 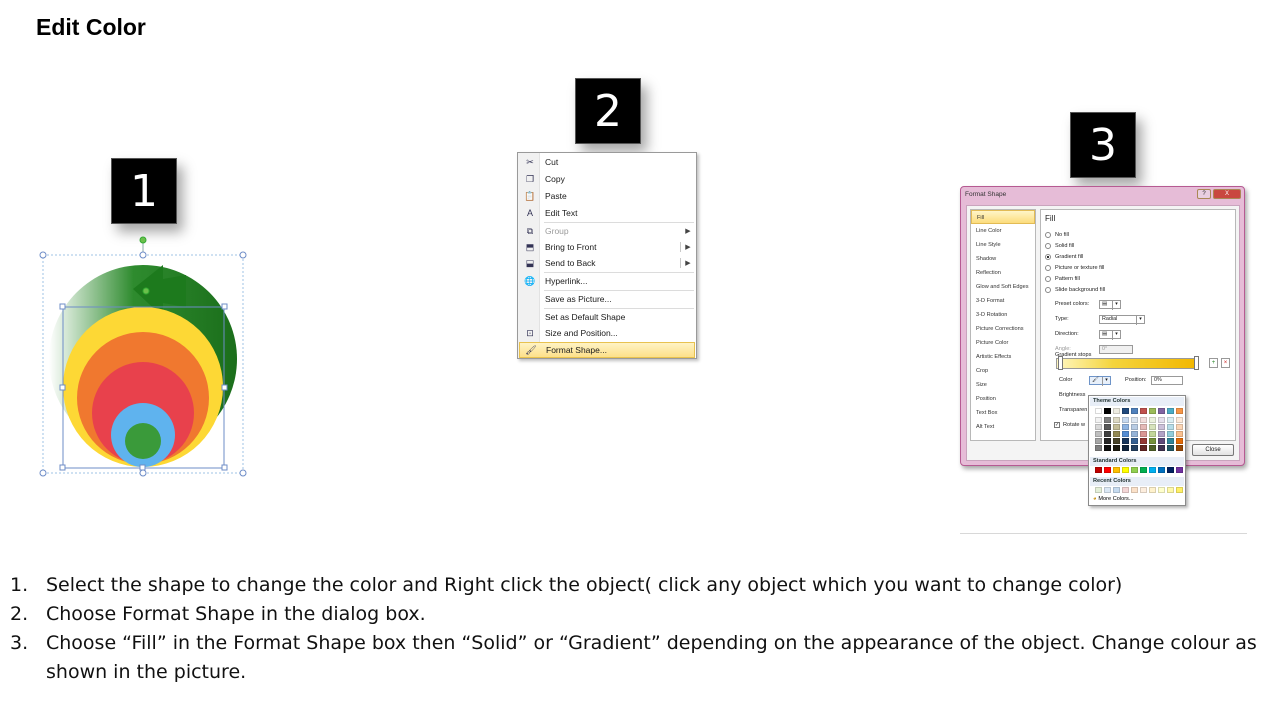 What do you see at coordinates (1003, 427) in the screenshot?
I see `nav-item-alt-text: Alt Text` at bounding box center [1003, 427].